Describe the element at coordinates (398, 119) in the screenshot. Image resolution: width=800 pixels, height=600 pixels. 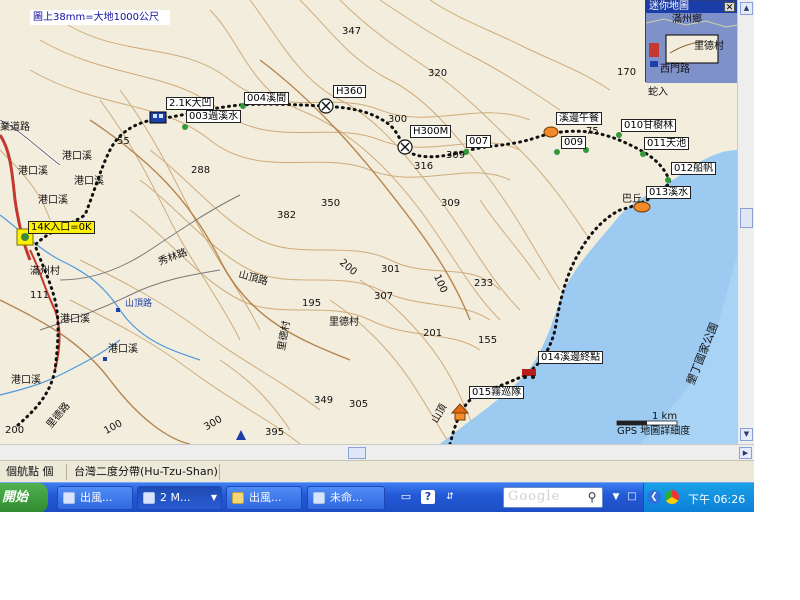
I see `elevation-label: 300` at that location.